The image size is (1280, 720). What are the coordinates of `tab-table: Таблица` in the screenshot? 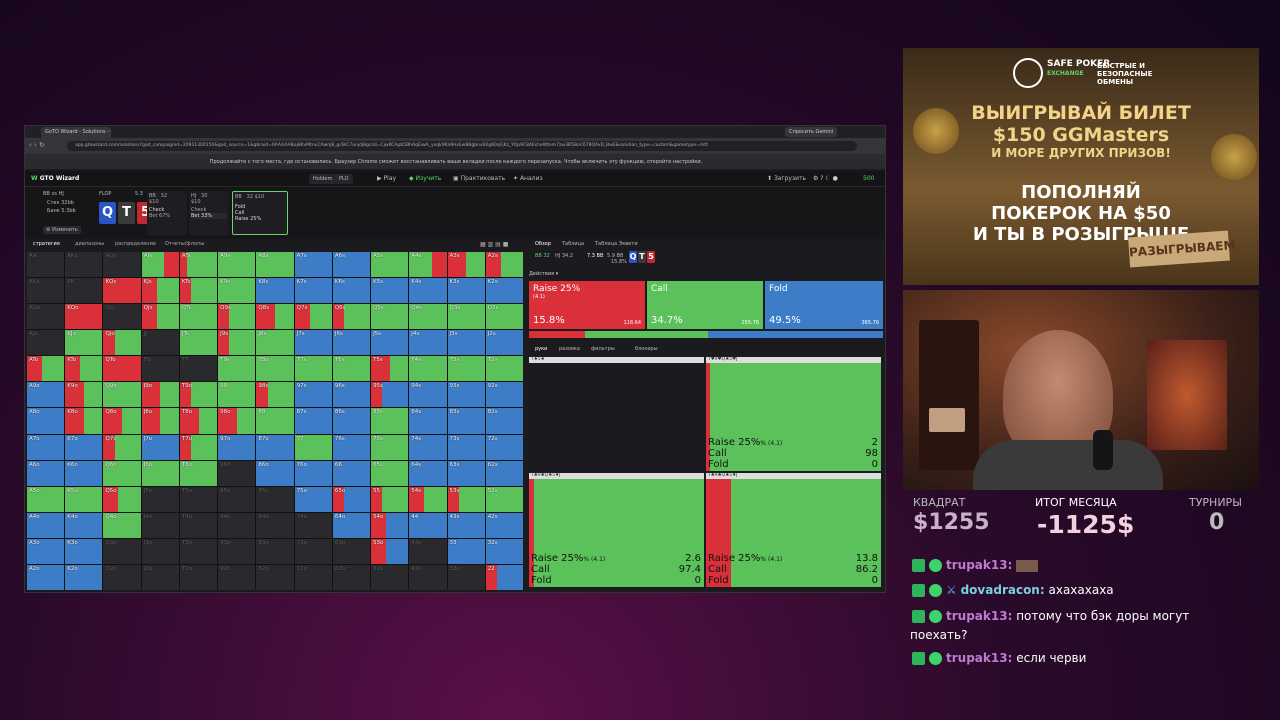 It's located at (573, 244).